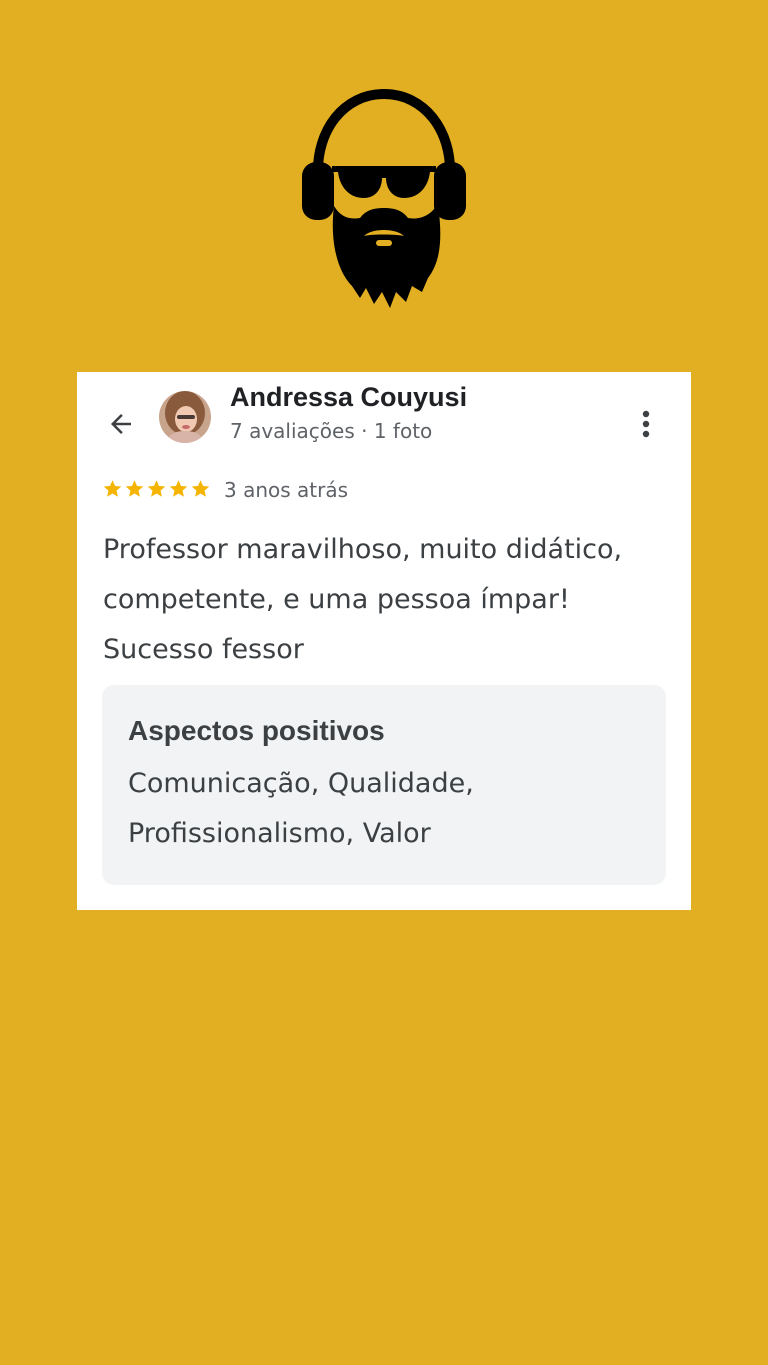  I want to click on avatar-photo-icon, so click(185, 417).